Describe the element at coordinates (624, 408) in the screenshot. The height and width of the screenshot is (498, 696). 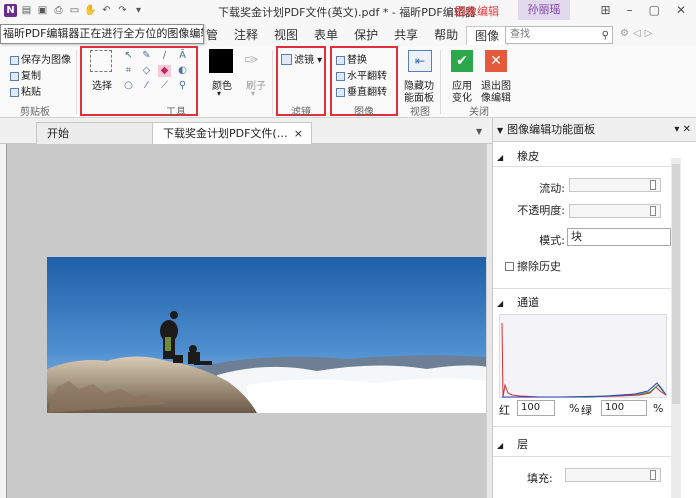
I see `green-value-input: 100` at that location.